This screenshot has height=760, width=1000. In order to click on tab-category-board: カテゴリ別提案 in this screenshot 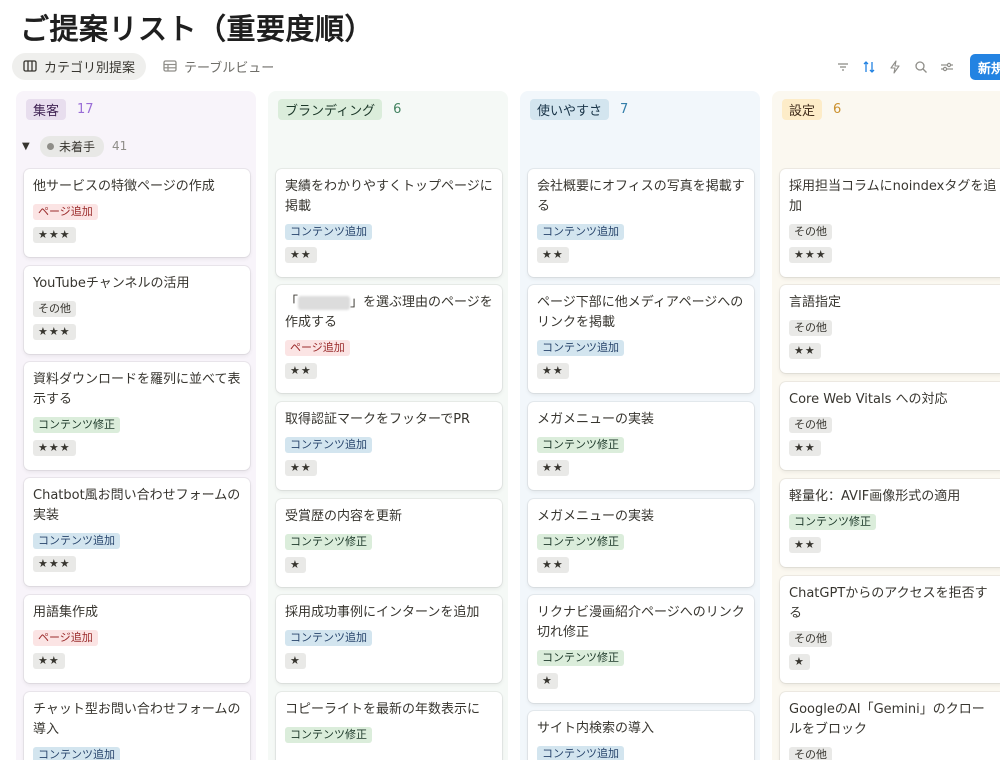, I will do `click(79, 66)`.